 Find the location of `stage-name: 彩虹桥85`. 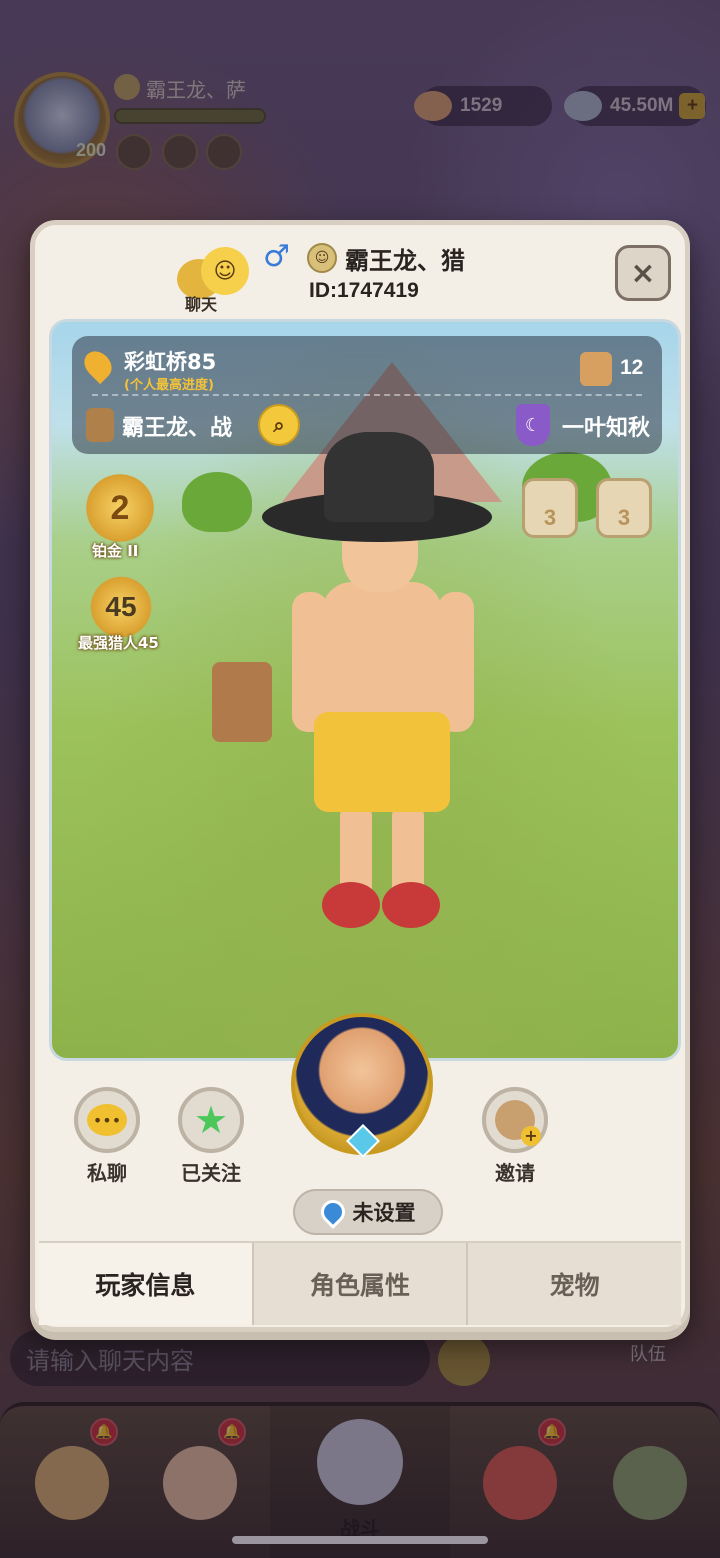

stage-name: 彩虹桥85 is located at coordinates (170, 362).